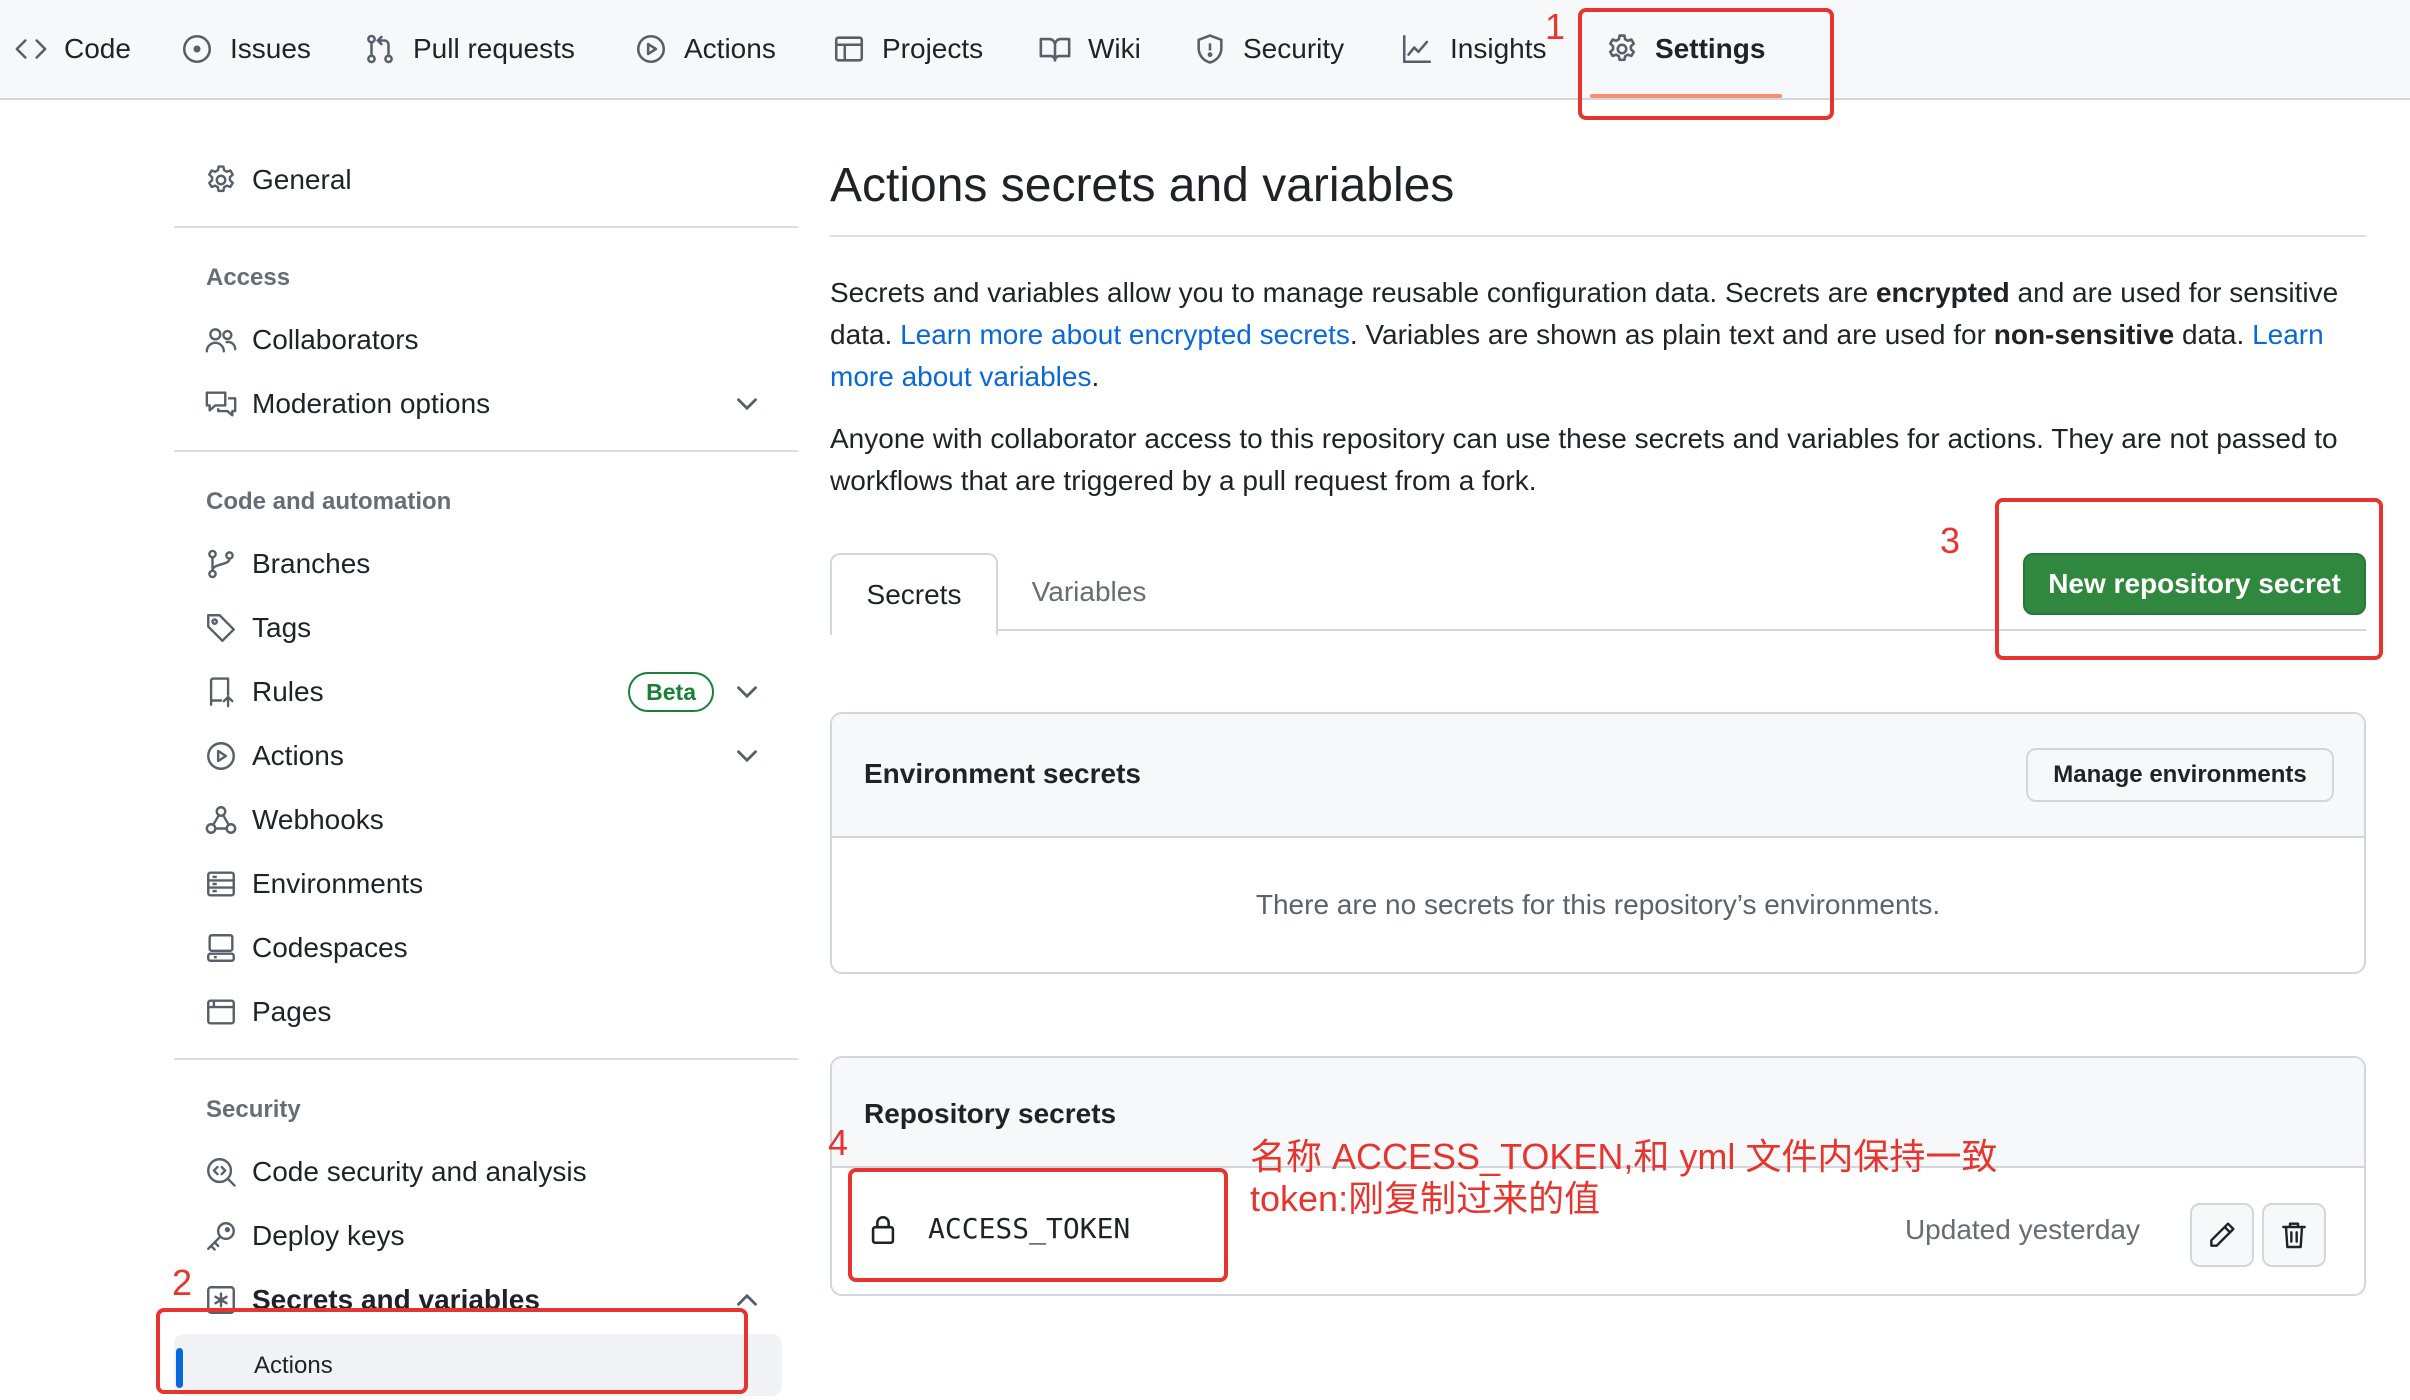 The image size is (2410, 1400). Describe the element at coordinates (1125, 334) in the screenshot. I see `learn-more-secrets-link: Learn more about encrypted secrets` at that location.